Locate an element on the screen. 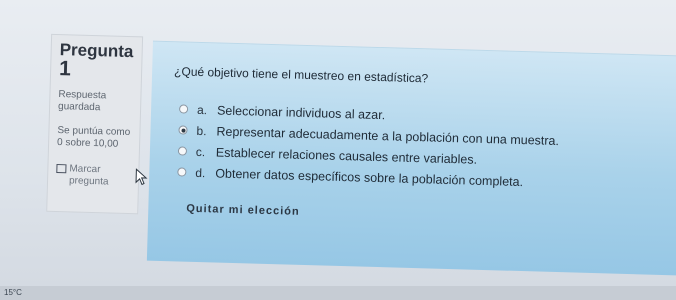  answer-letter: a. is located at coordinates (202, 109).